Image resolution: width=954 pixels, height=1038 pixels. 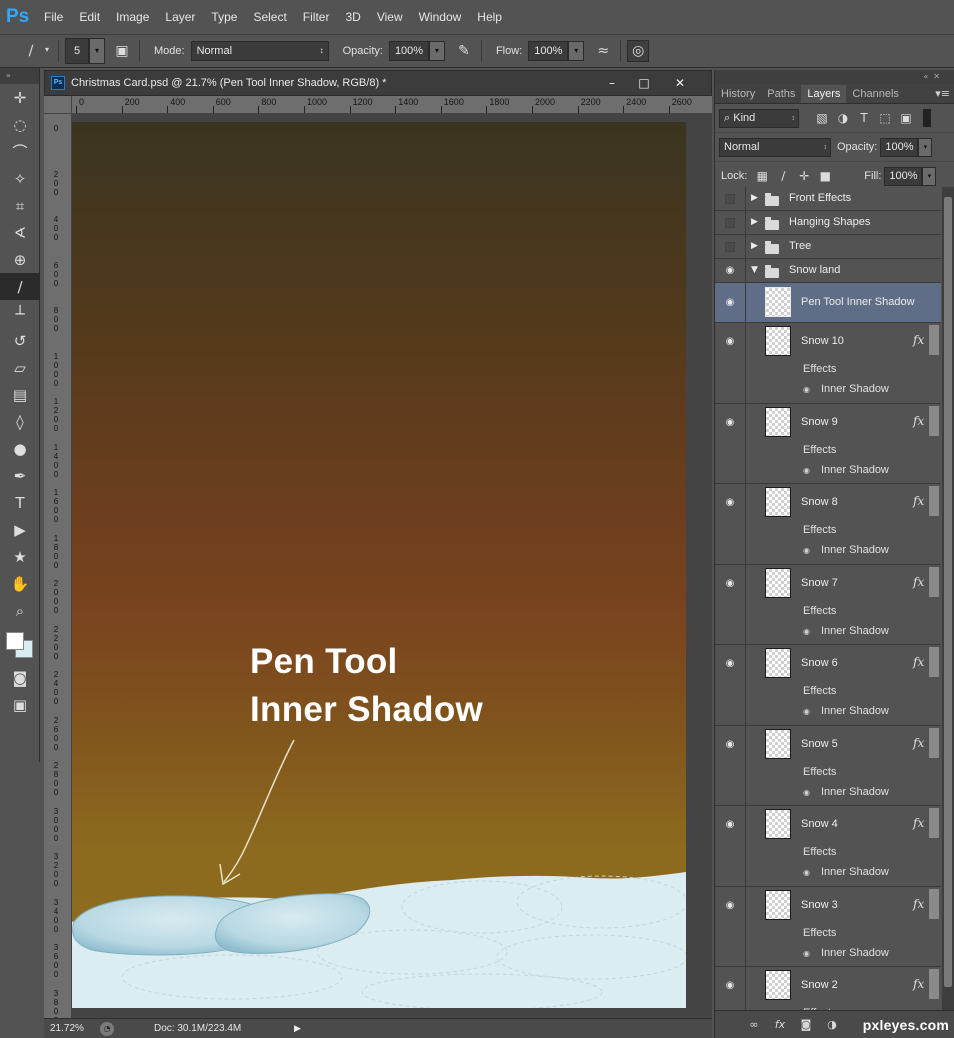 What do you see at coordinates (832, 1024) in the screenshot?
I see `adjustment-layer-icon: ◑` at bounding box center [832, 1024].